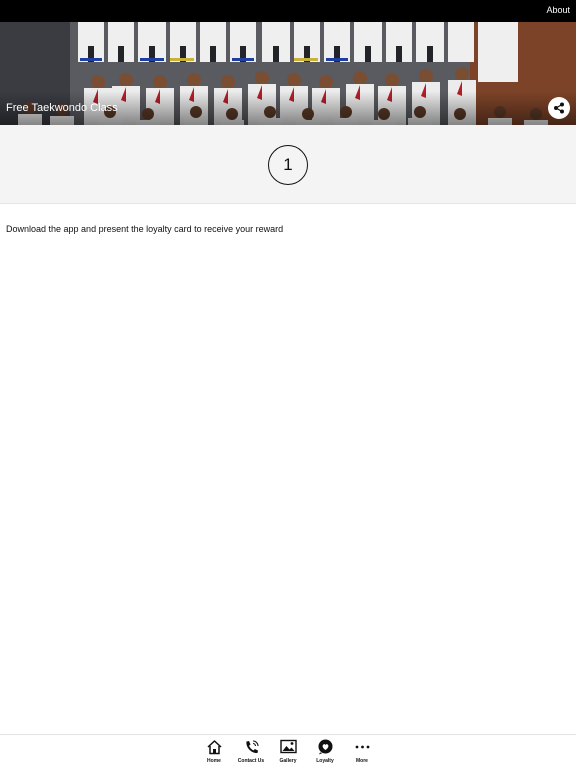 The width and height of the screenshot is (576, 768). I want to click on tab-more-label: More, so click(362, 761).